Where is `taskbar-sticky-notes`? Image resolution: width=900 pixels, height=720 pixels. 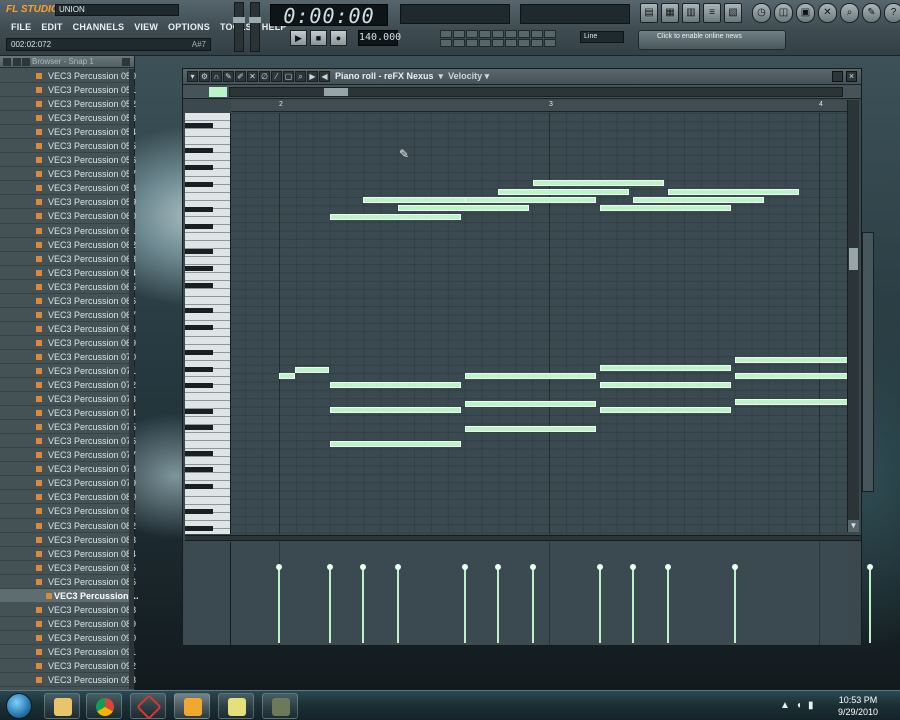 taskbar-sticky-notes is located at coordinates (236, 706).